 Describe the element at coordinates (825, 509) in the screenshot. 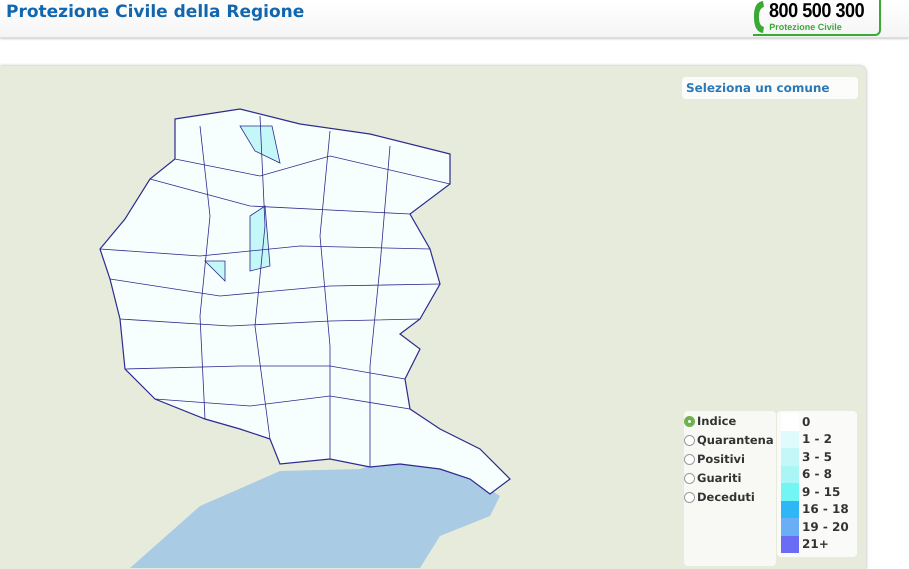

I see `legend-label: 16 - 18` at that location.